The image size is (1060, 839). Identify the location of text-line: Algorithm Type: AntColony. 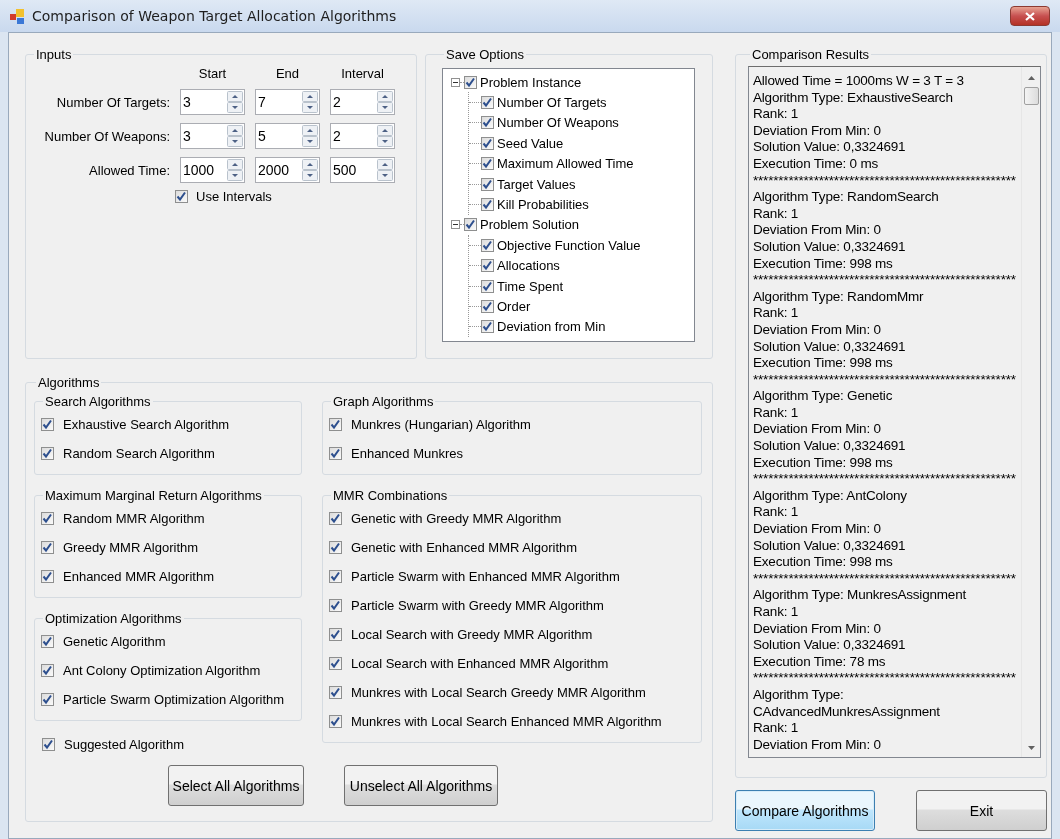
(830, 496).